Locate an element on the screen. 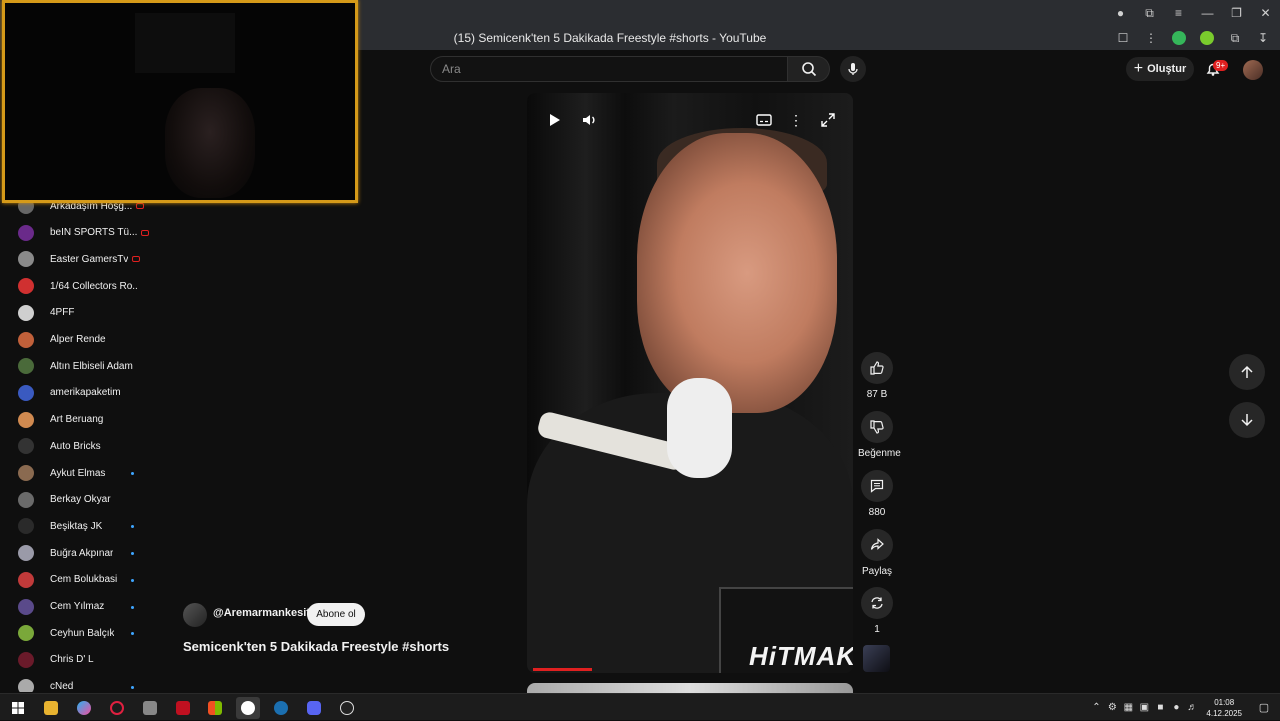 This screenshot has width=1280, height=721. remix-button is located at coordinates (877, 603).